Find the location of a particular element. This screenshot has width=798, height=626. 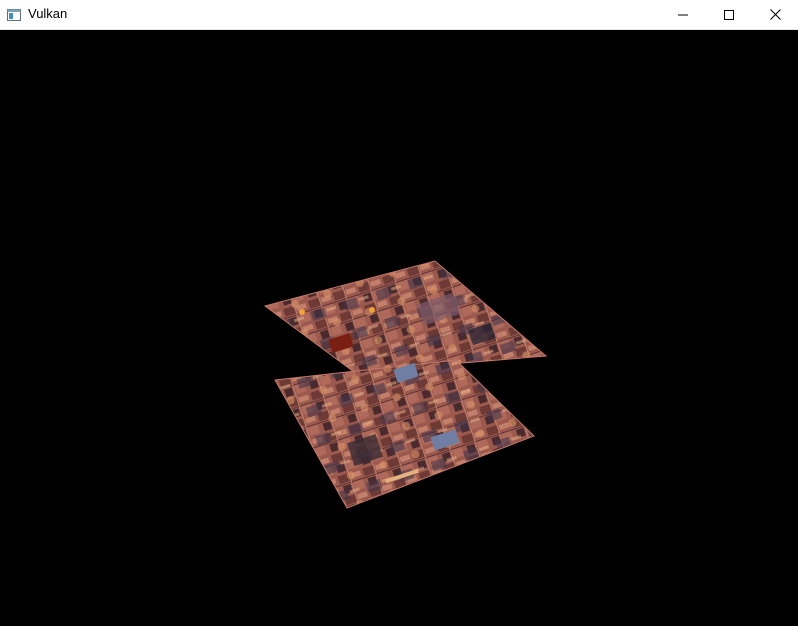

title-bar: Vulkan is located at coordinates (399, 15).